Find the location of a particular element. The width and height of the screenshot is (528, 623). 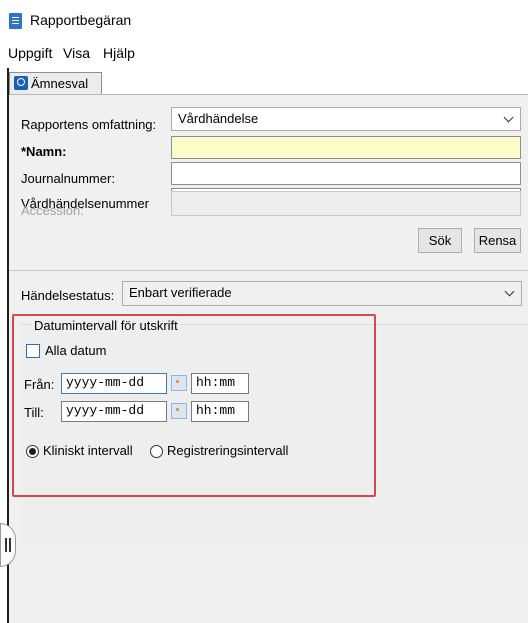

name-label: *Namn: is located at coordinates (44, 151).